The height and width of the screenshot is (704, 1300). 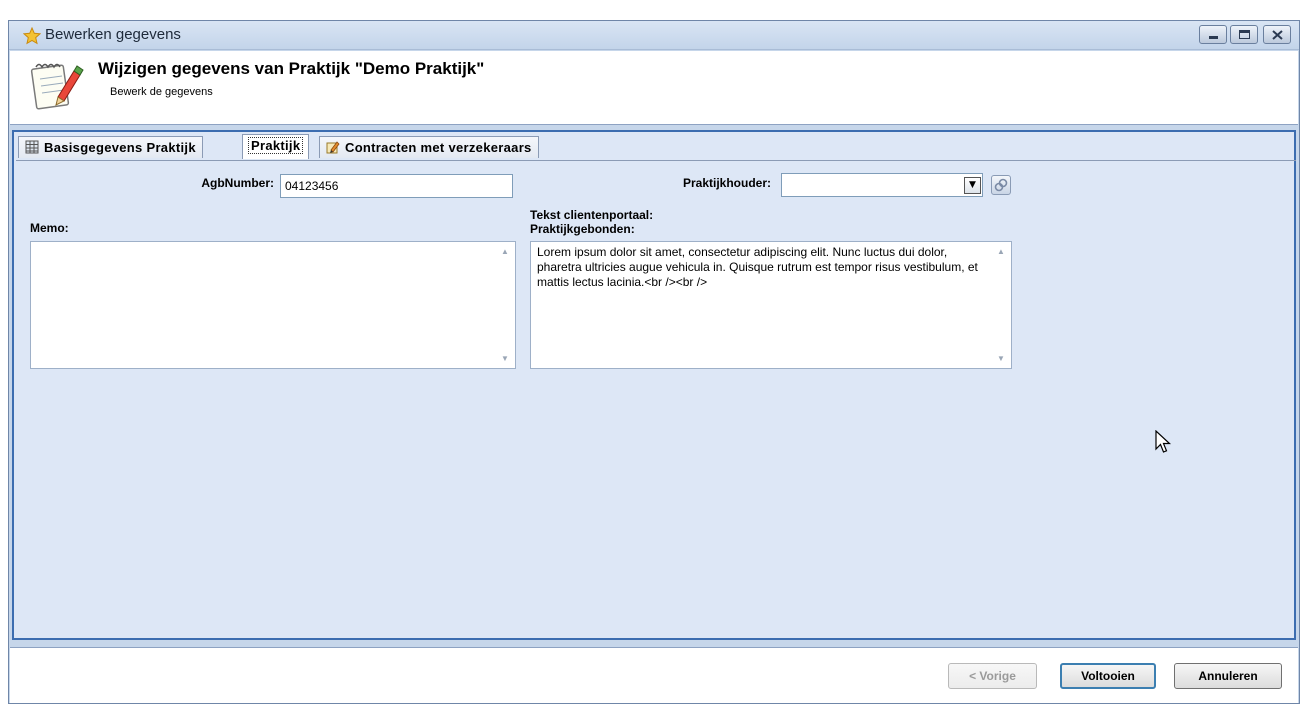 I want to click on dialog-footer: < Vorige Voltooien Annuleren, so click(x=654, y=675).